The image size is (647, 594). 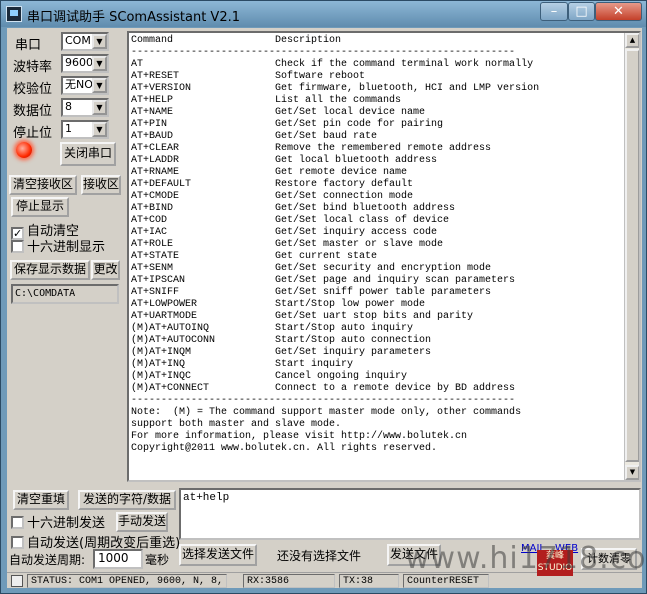 I want to click on baud-value: 9600, so click(x=79, y=62).